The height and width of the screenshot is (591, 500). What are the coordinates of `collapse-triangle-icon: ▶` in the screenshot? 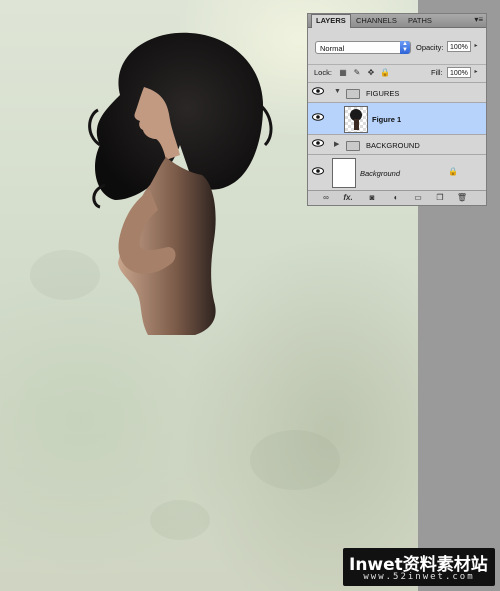 It's located at (336, 144).